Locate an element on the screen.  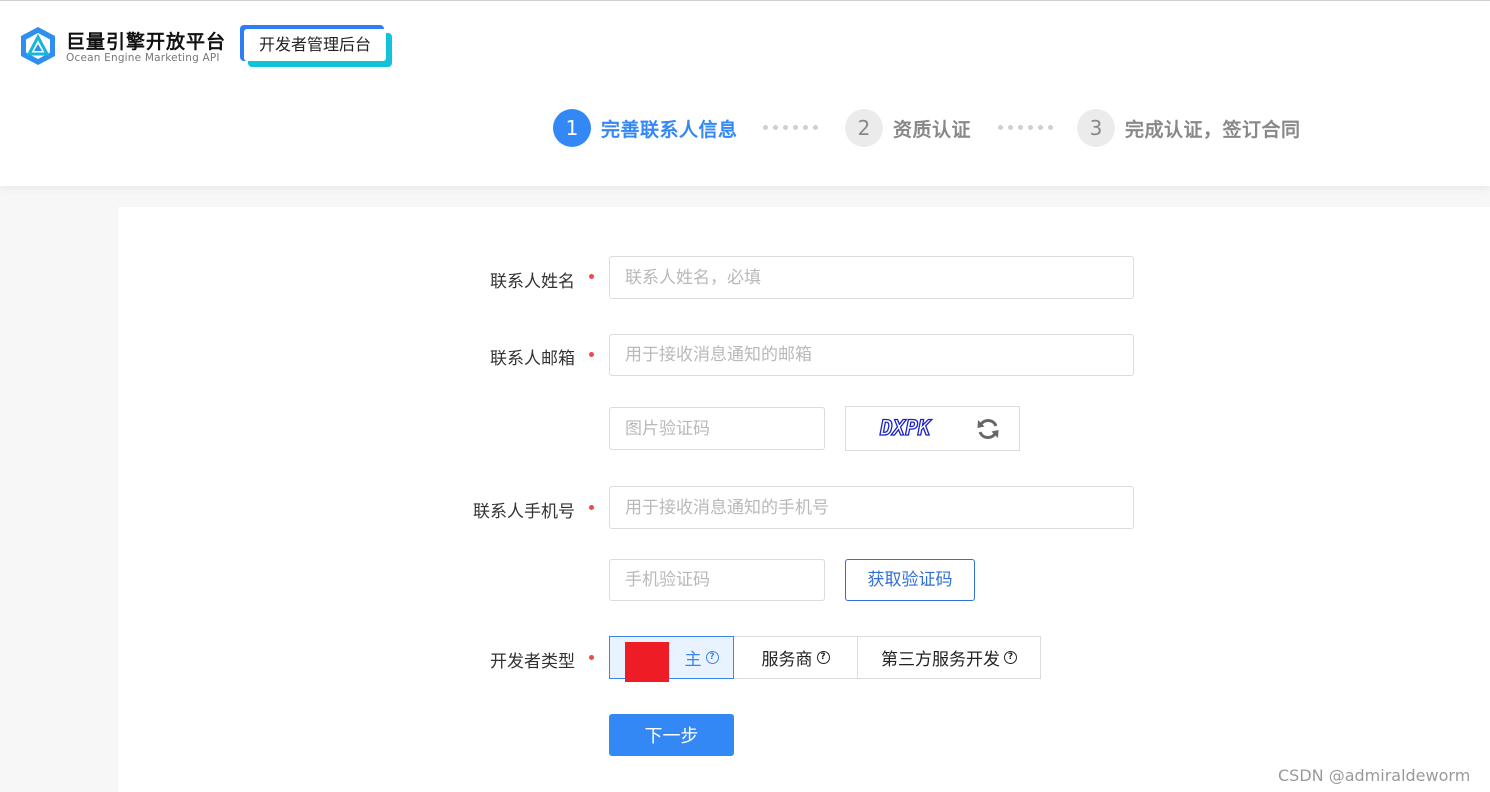
refresh-icon is located at coordinates (988, 429).